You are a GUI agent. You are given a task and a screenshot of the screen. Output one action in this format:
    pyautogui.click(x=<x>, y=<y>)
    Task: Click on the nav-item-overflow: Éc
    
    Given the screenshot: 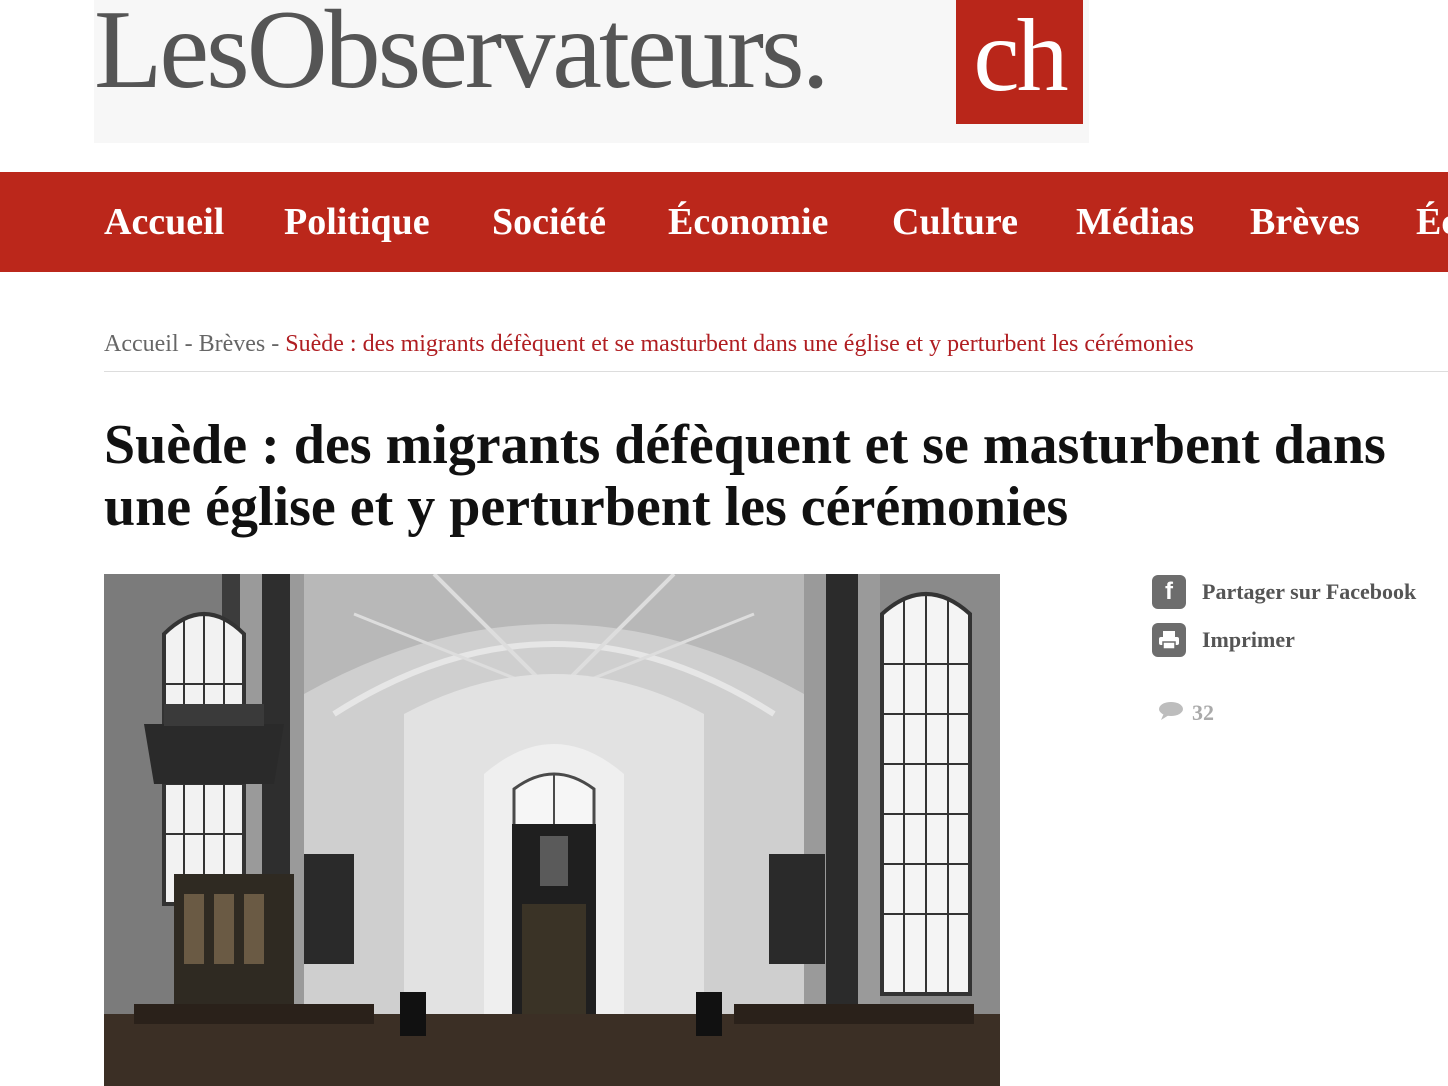 What is the action you would take?
    pyautogui.click(x=1432, y=222)
    